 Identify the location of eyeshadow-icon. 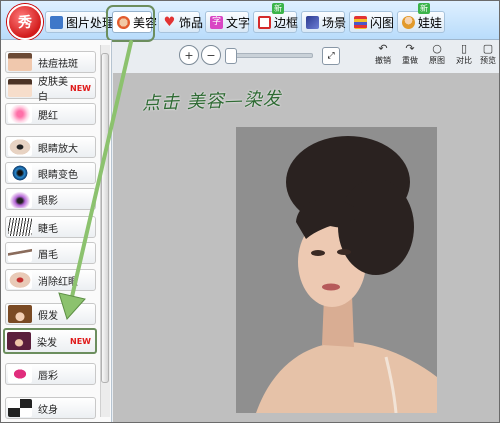
(20, 199).